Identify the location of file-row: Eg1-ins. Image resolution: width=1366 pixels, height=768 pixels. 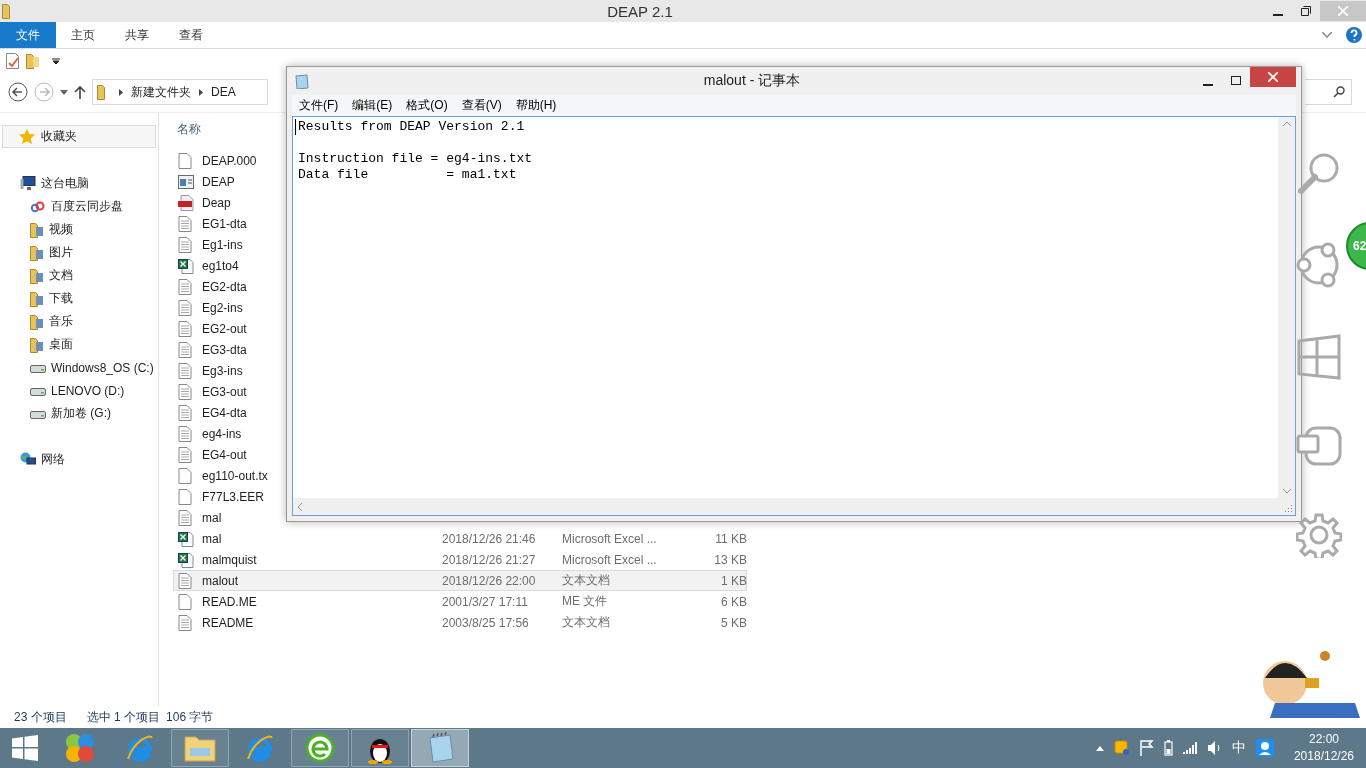
(228, 244).